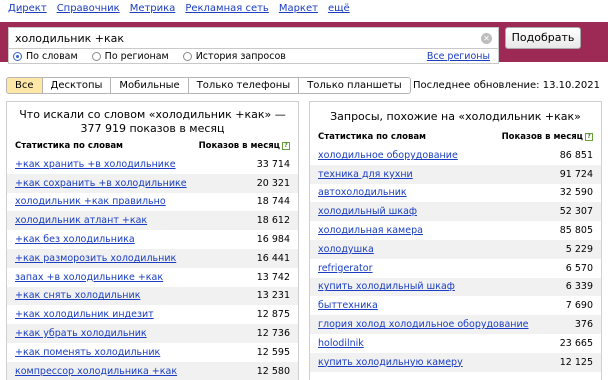 The image size is (608, 380). I want to click on option-label: История запросов, so click(240, 56).